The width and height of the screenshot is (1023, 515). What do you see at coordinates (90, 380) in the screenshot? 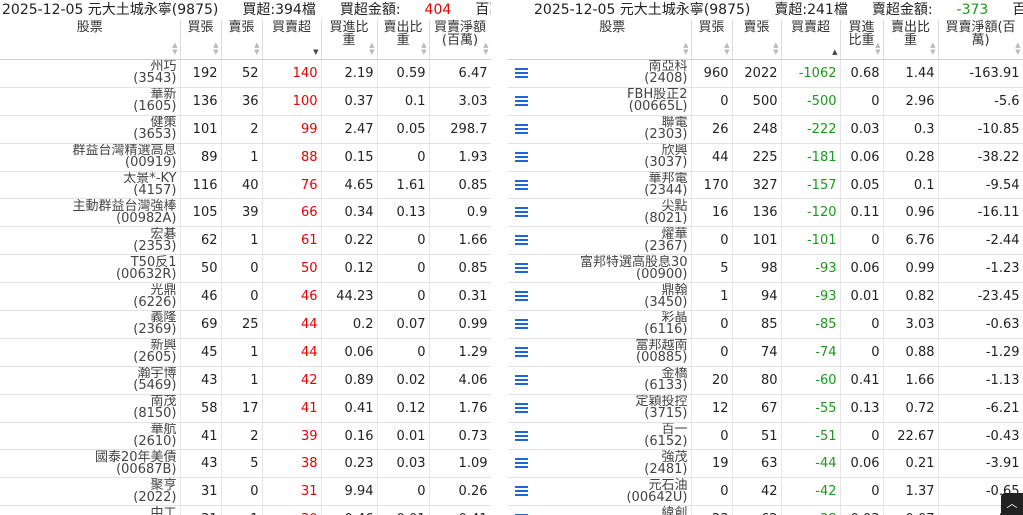
I see `stock-cell: 瀚宇博 (5469)` at bounding box center [90, 380].